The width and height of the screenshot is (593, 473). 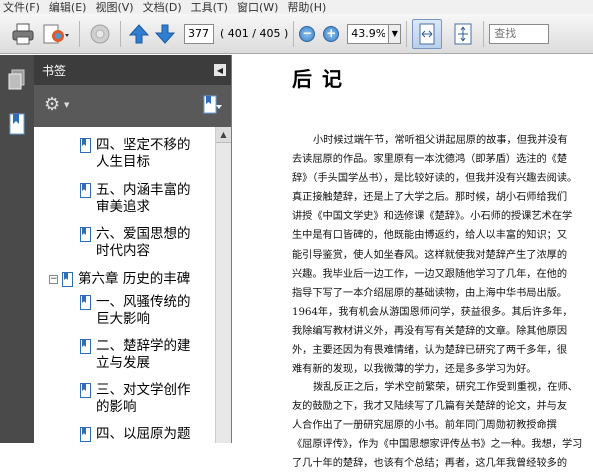 I want to click on bookmark-label-line: 四、坚定不移的, so click(x=143, y=145).